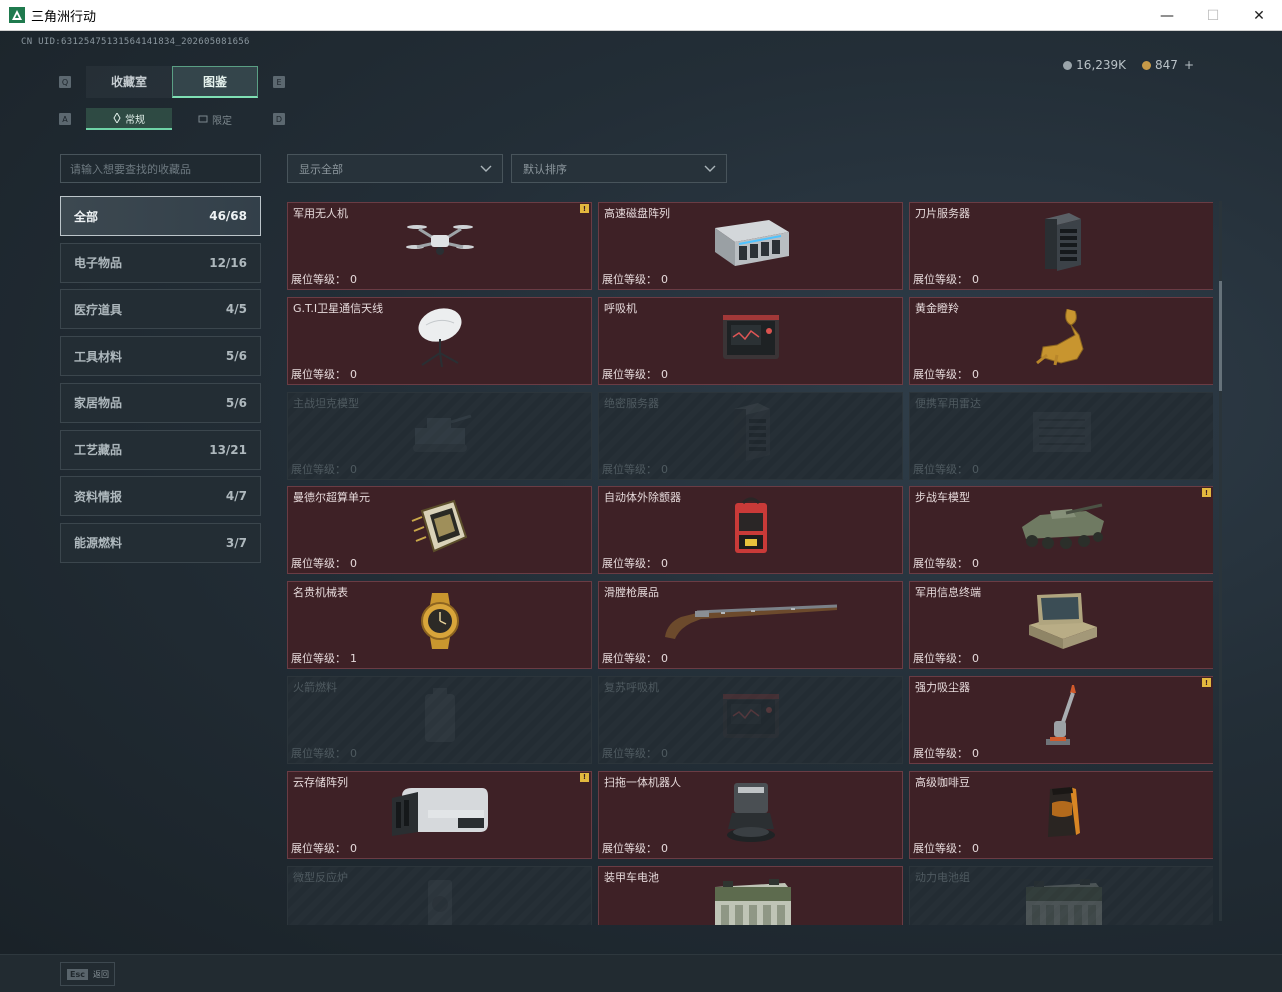 Image resolution: width=1282 pixels, height=992 pixels. What do you see at coordinates (642, 782) in the screenshot?
I see `card-title: 扫拖一体机器人` at bounding box center [642, 782].